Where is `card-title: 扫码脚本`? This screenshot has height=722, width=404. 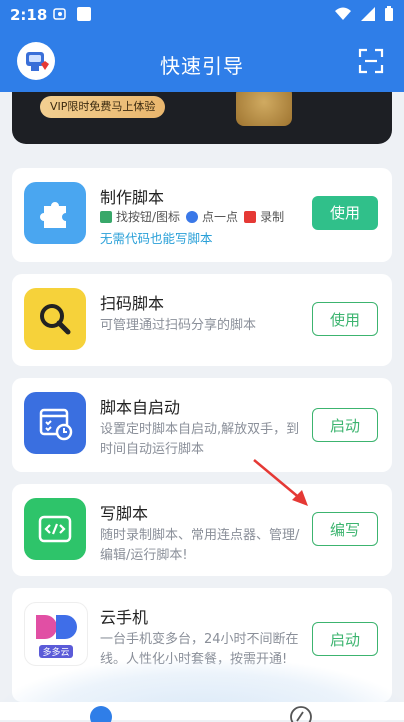
card-title: 扫码脚本 is located at coordinates (132, 303).